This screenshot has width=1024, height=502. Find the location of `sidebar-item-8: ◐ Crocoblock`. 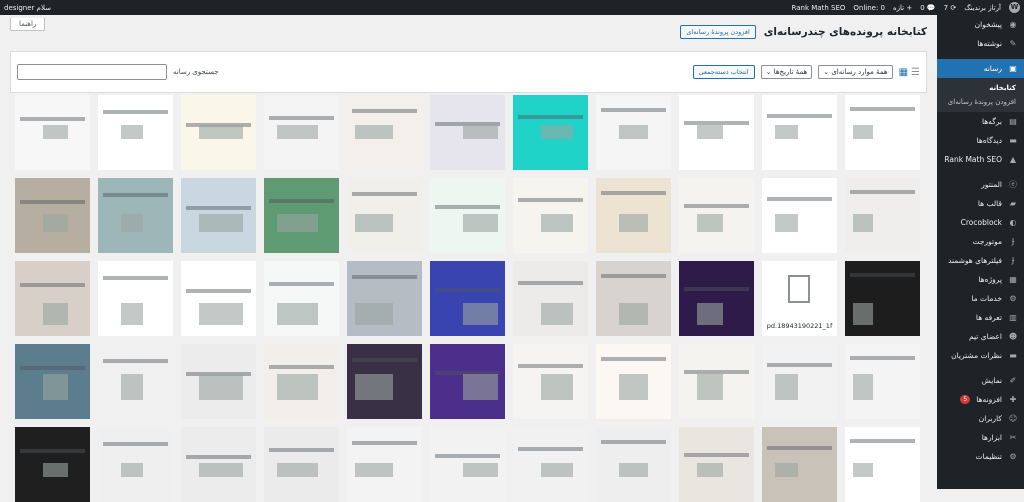

sidebar-item-8: ◐ Crocoblock is located at coordinates (980, 222).